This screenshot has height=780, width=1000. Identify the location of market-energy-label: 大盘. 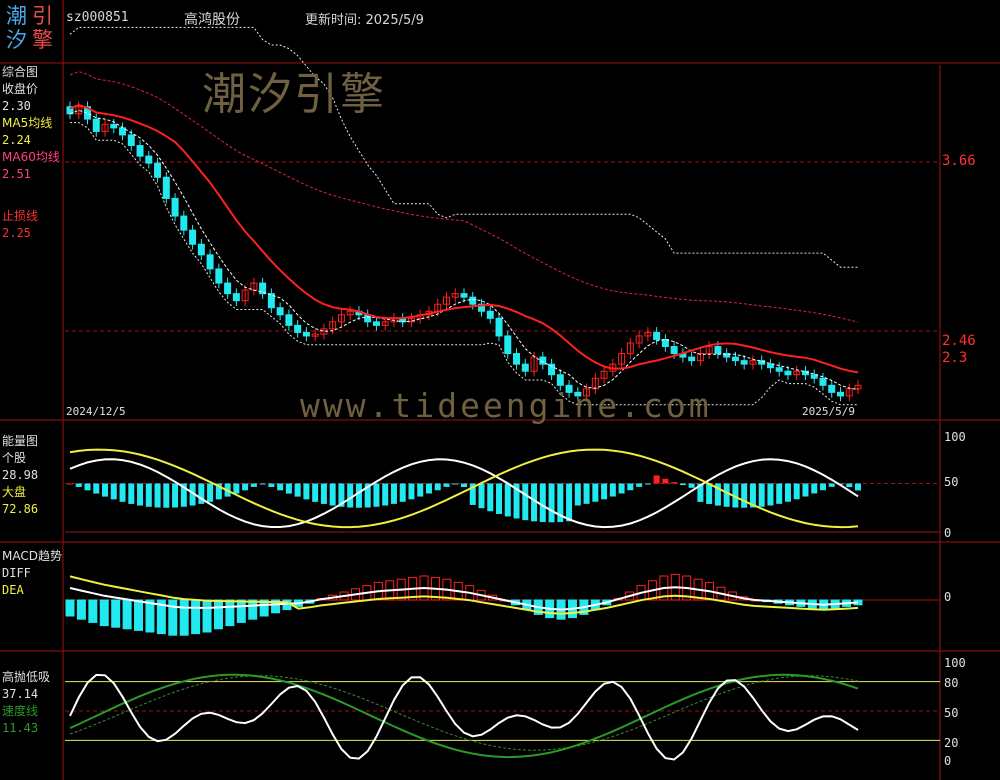
(14, 492).